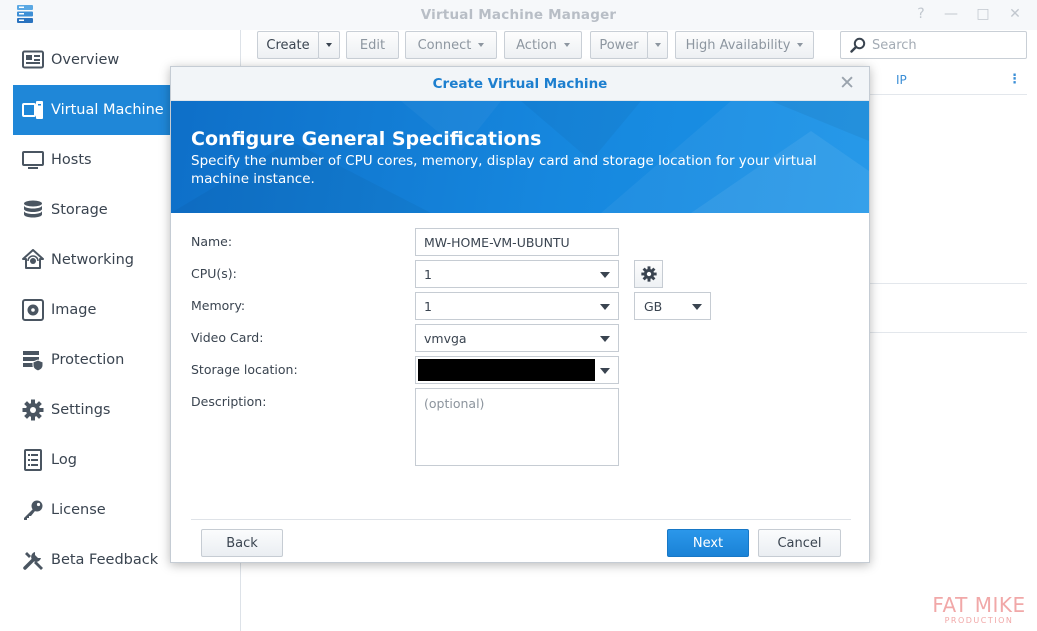 This screenshot has height=631, width=1037. What do you see at coordinates (212, 241) in the screenshot?
I see `name-label: Name:` at bounding box center [212, 241].